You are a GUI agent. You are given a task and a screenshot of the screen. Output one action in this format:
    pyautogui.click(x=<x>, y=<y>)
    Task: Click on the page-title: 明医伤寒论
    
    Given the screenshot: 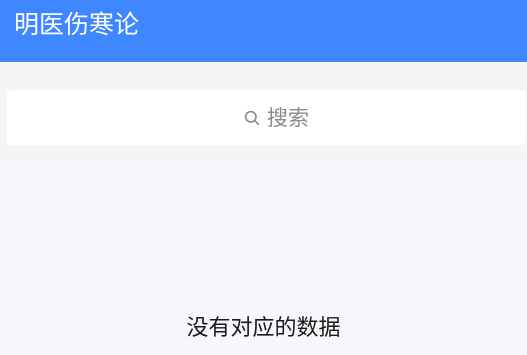 What is the action you would take?
    pyautogui.click(x=77, y=24)
    